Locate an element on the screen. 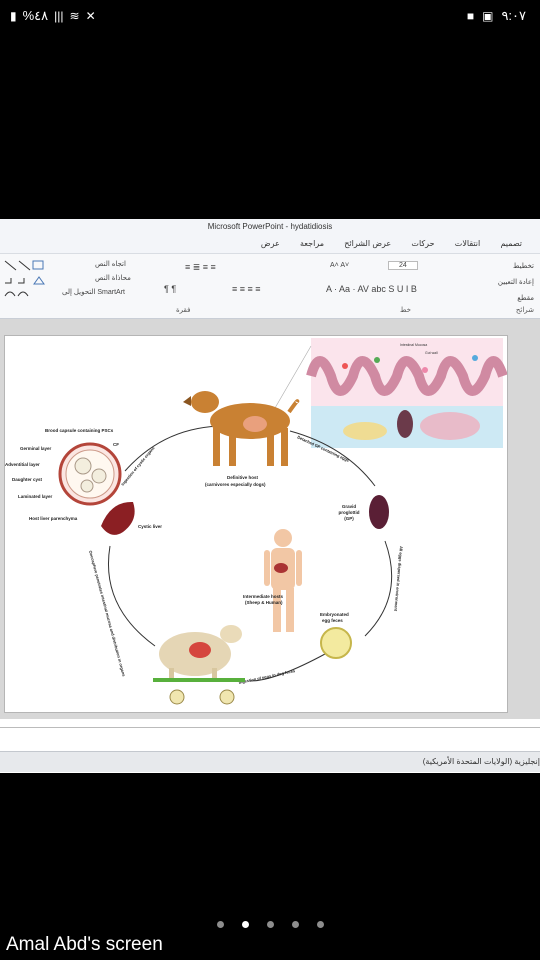 This screenshot has height=960, width=540. tab-view: عرض is located at coordinates (270, 244).